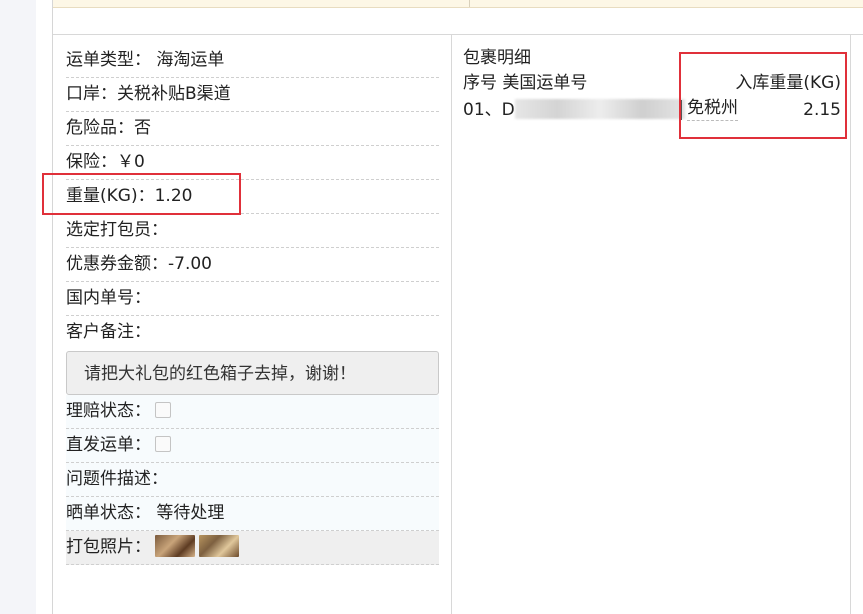  What do you see at coordinates (100, 128) in the screenshot?
I see `dangerous-goods-label: 危险品：` at bounding box center [100, 128].